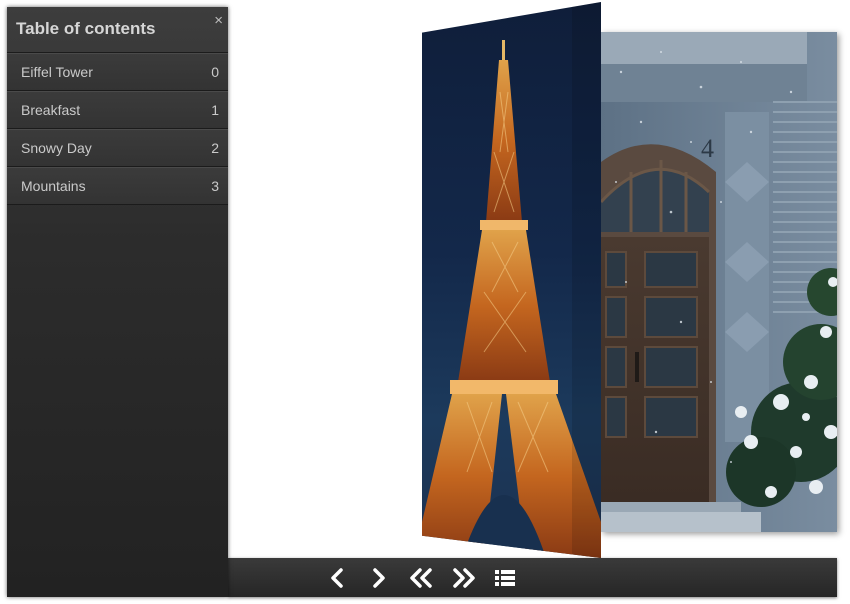 This screenshot has width=850, height=604. I want to click on close-icon: ×, so click(218, 21).